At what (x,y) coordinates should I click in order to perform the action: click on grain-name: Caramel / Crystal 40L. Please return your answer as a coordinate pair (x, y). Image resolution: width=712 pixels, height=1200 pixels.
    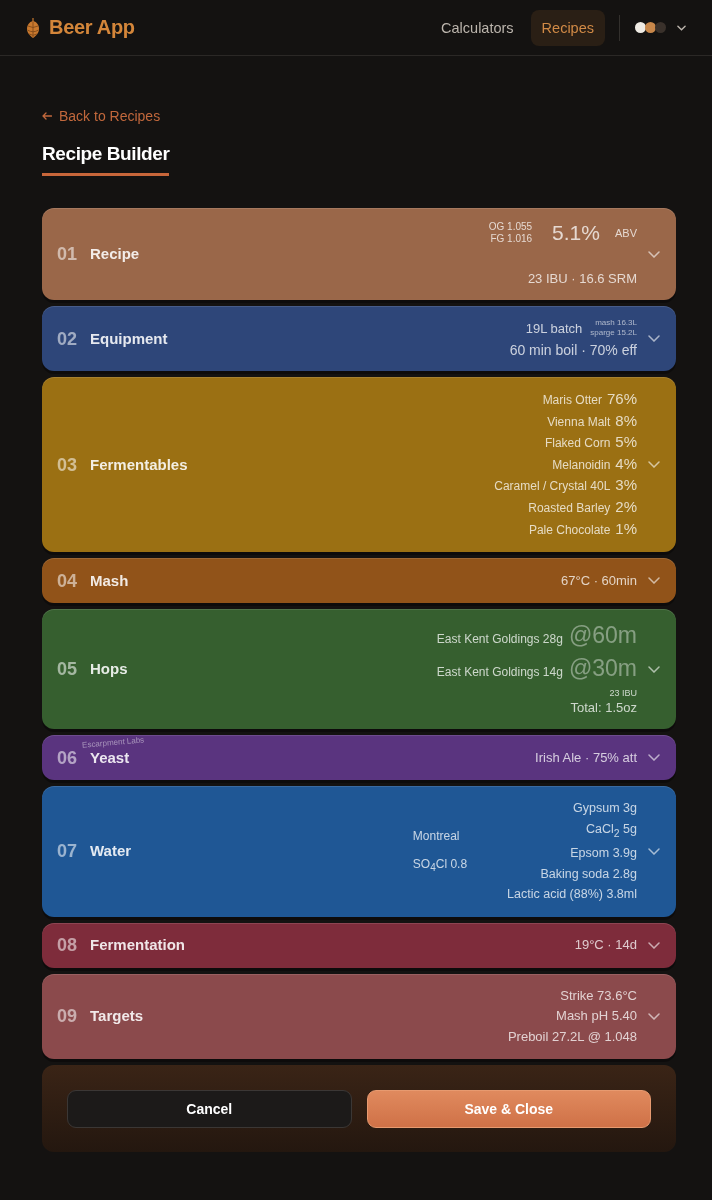
    Looking at the image, I should click on (552, 487).